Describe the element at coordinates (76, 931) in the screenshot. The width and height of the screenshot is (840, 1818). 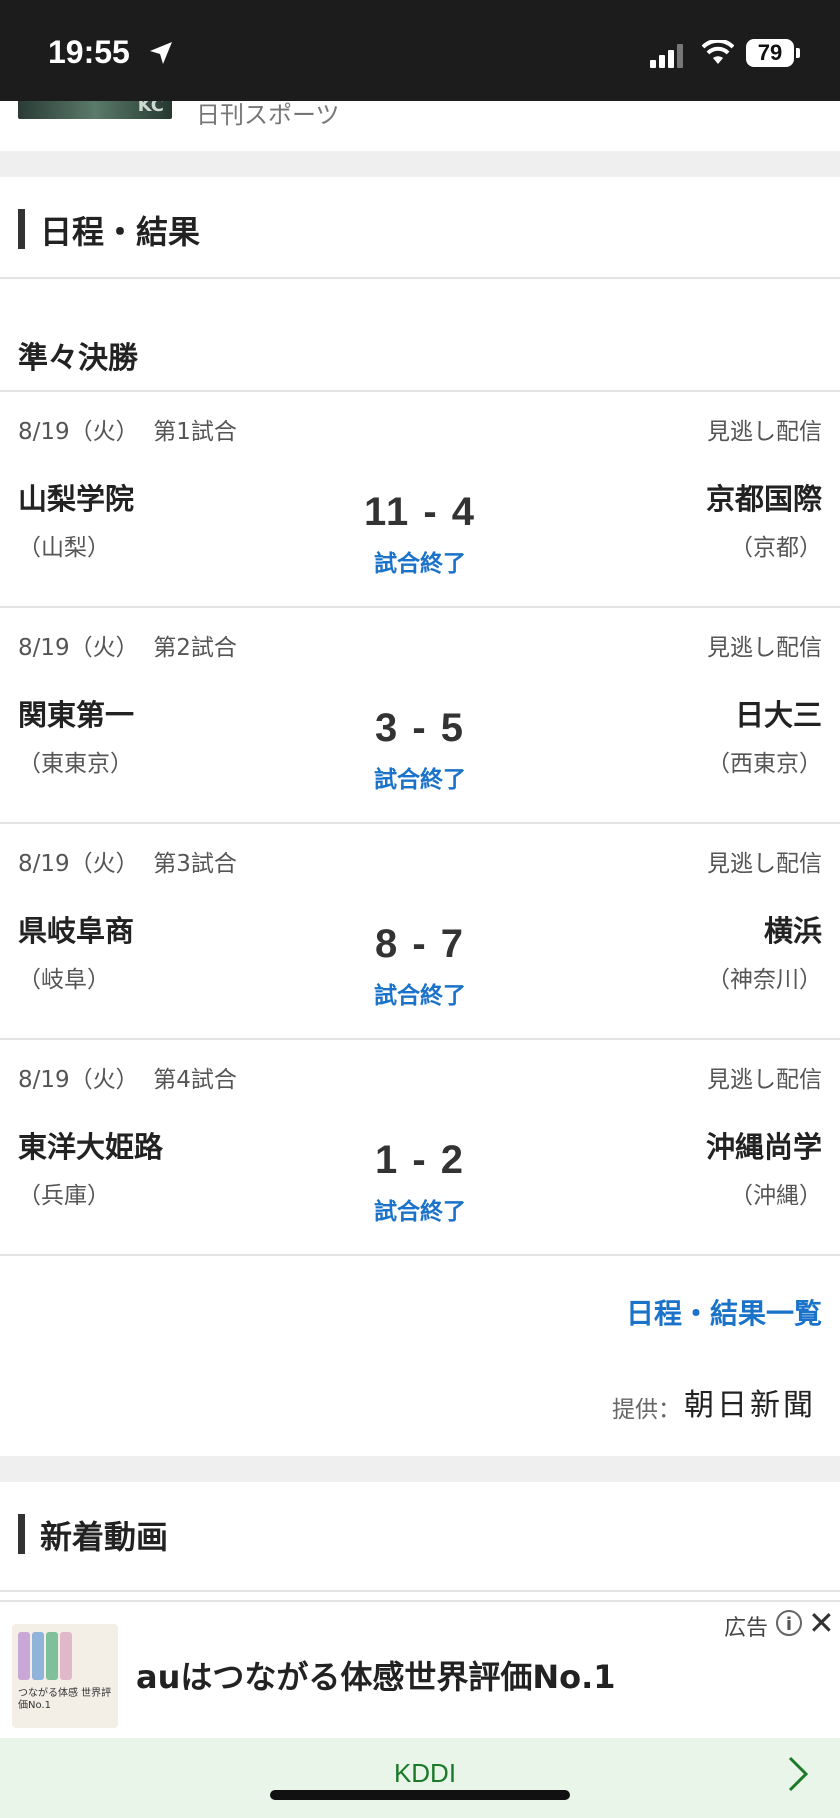
I see `home-team: 県岐阜商` at that location.